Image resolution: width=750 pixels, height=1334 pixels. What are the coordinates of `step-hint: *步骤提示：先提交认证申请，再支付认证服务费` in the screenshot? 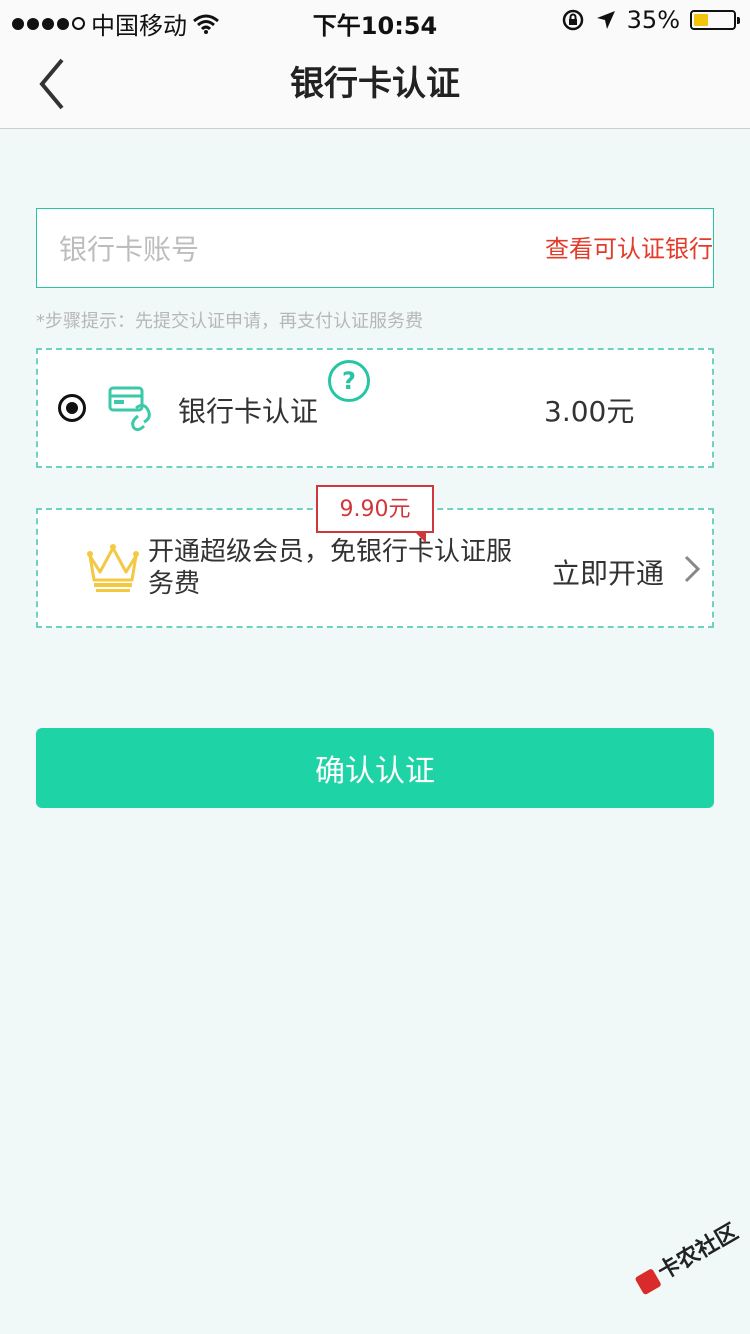 It's located at (229, 321).